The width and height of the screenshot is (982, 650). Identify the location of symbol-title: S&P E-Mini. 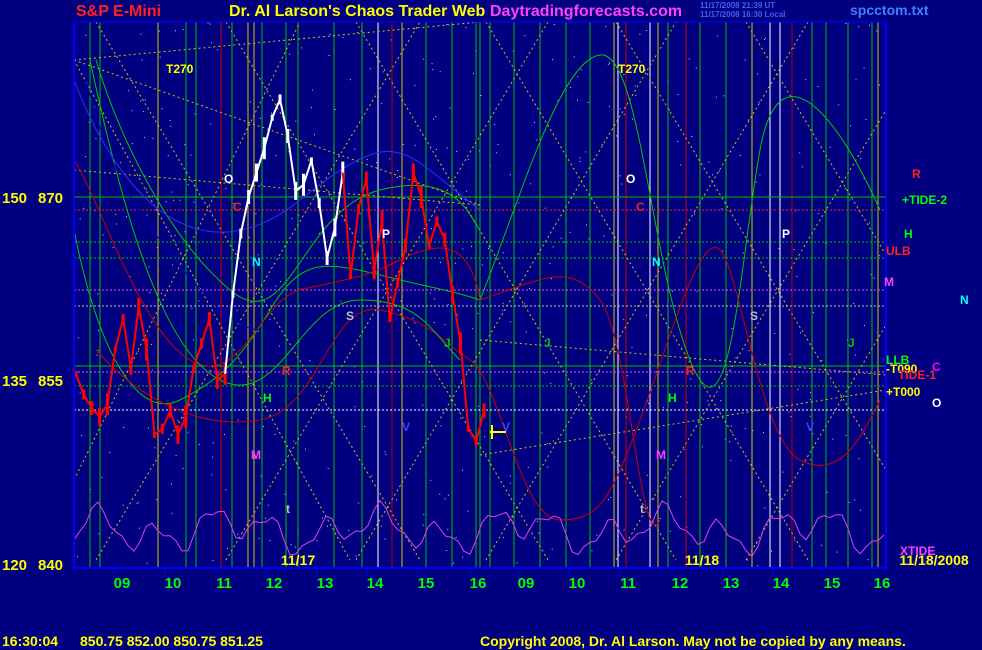
(118, 11).